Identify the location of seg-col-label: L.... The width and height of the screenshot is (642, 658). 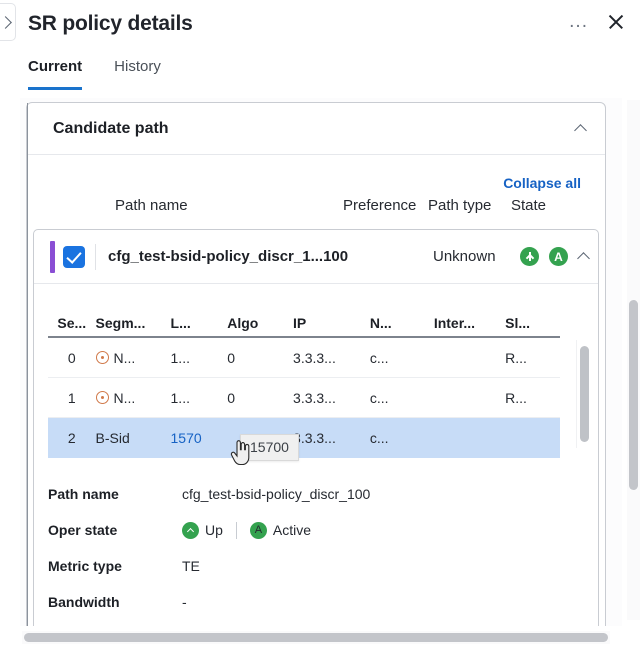
(180, 323).